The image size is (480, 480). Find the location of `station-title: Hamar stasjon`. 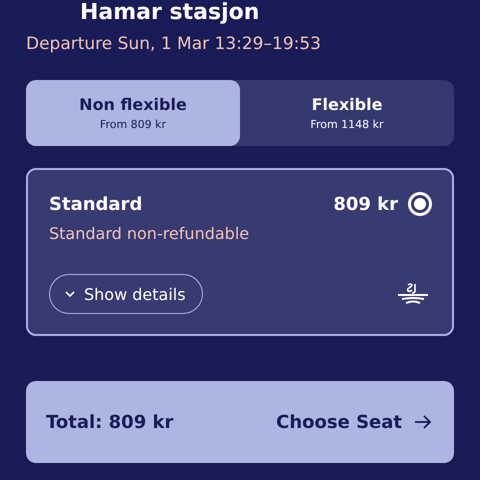

station-title: Hamar stasjon is located at coordinates (169, 13).